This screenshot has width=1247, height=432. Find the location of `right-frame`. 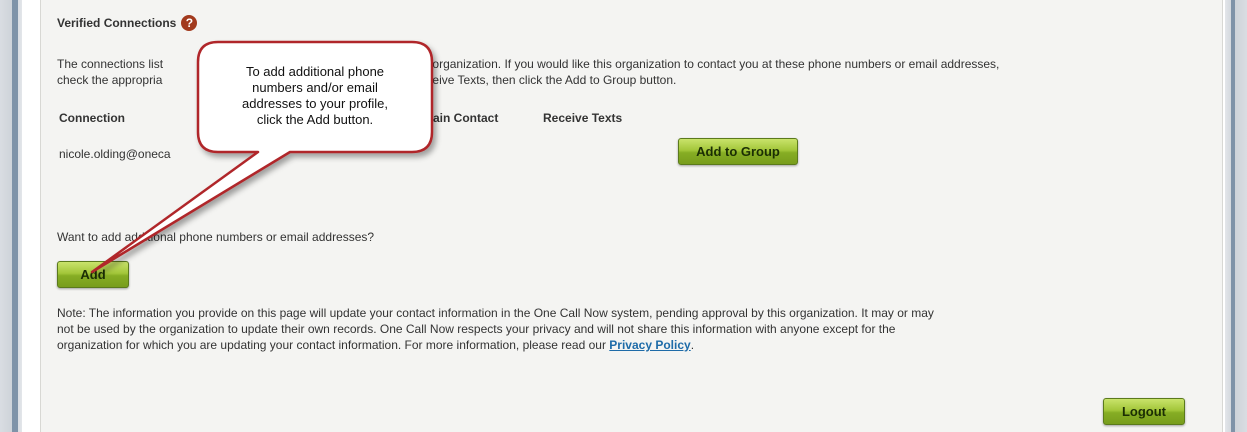

right-frame is located at coordinates (1236, 216).